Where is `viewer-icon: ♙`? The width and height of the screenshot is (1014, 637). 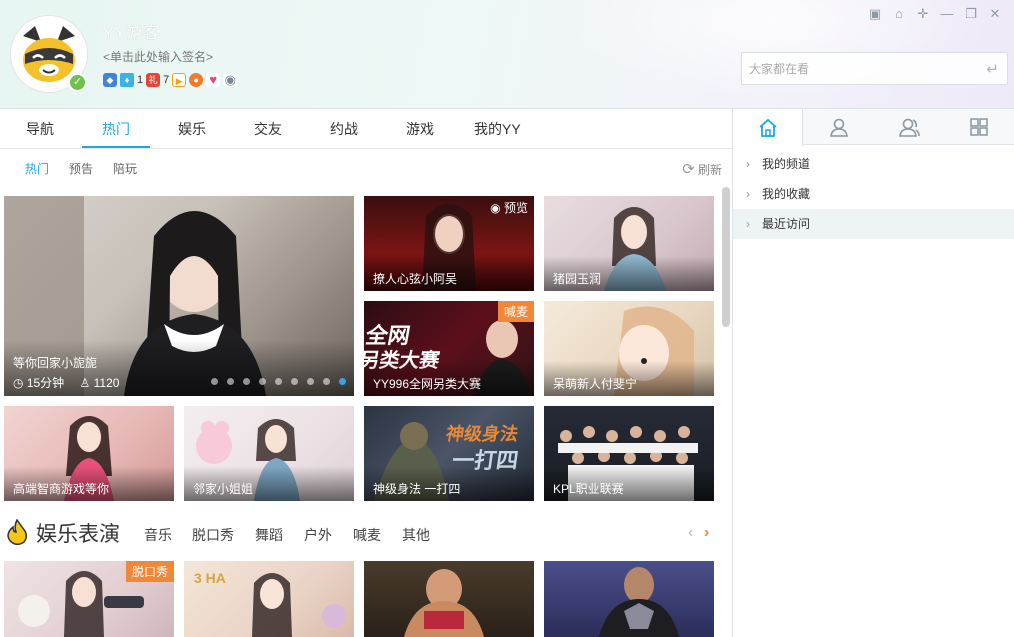 viewer-icon: ♙ is located at coordinates (85, 383).